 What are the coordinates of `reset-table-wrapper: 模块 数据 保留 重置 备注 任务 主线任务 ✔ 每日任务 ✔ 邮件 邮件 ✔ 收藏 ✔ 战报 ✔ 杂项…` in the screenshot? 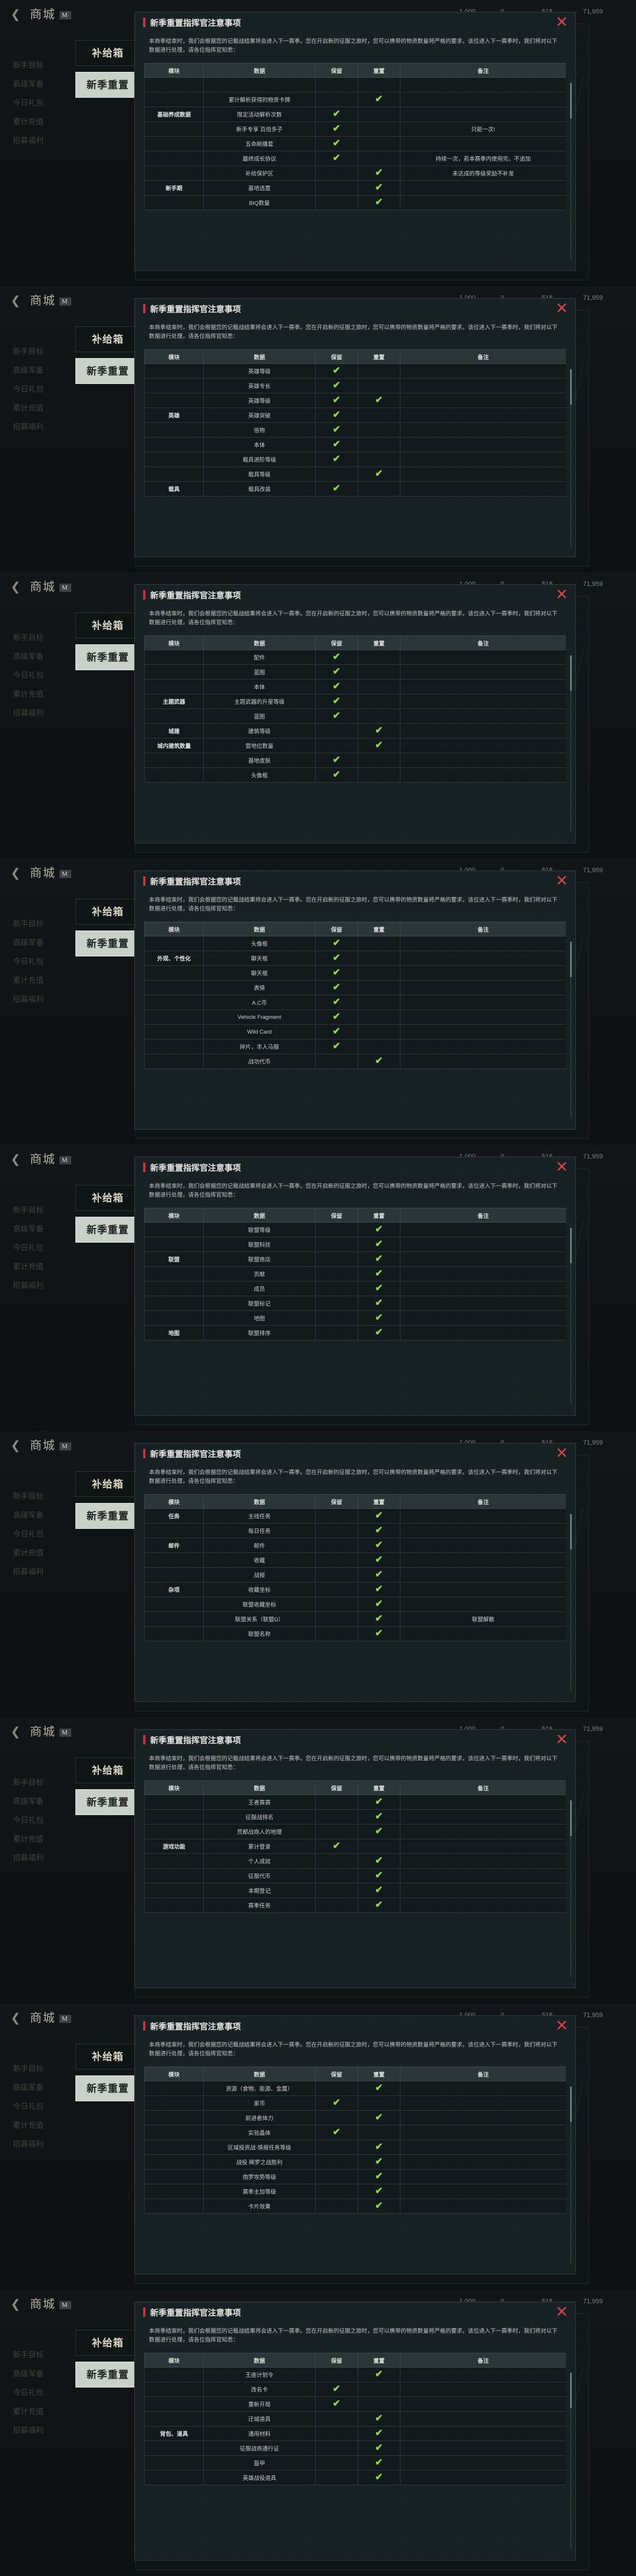 It's located at (355, 1597).